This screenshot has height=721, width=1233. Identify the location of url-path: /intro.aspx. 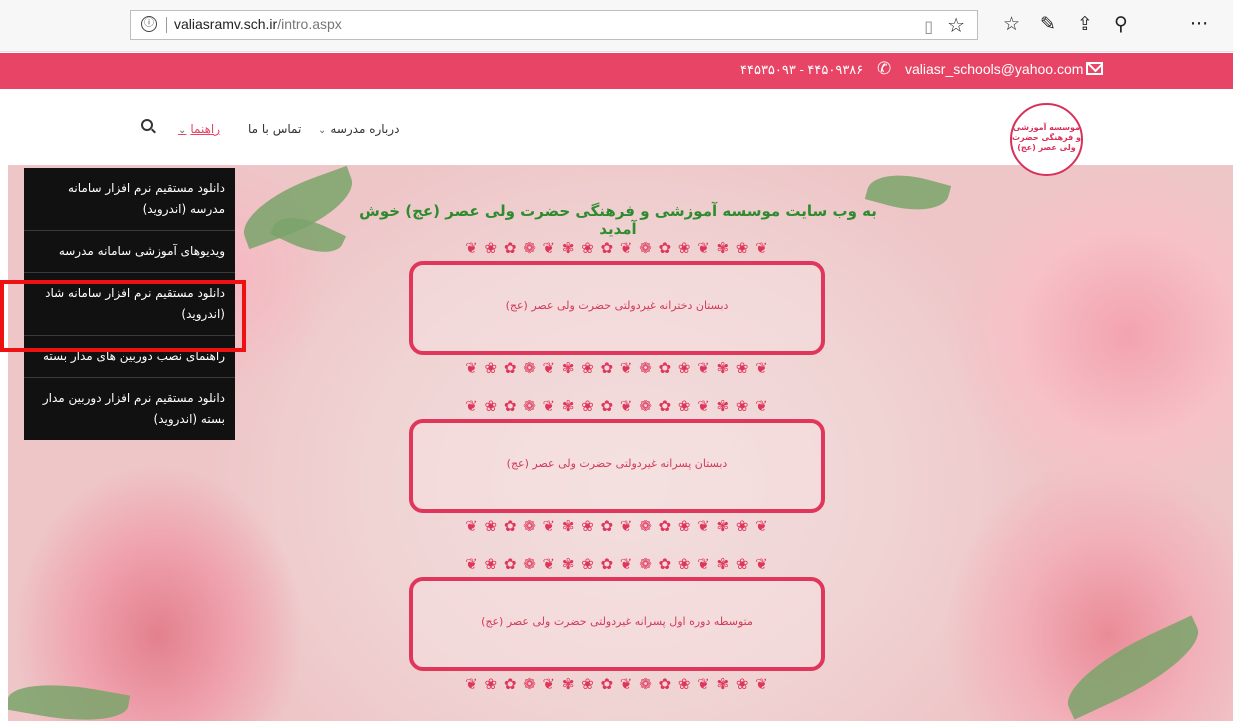
(309, 24).